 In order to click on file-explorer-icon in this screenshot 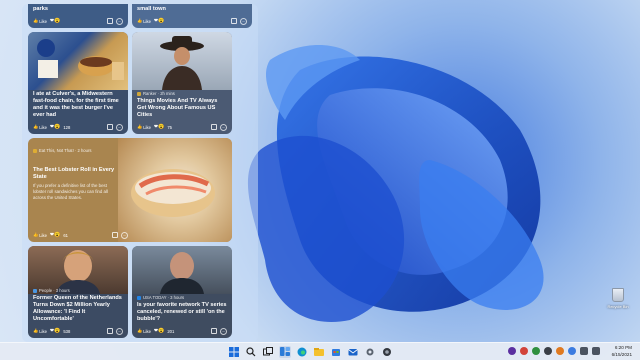, I will do `click(319, 352)`.